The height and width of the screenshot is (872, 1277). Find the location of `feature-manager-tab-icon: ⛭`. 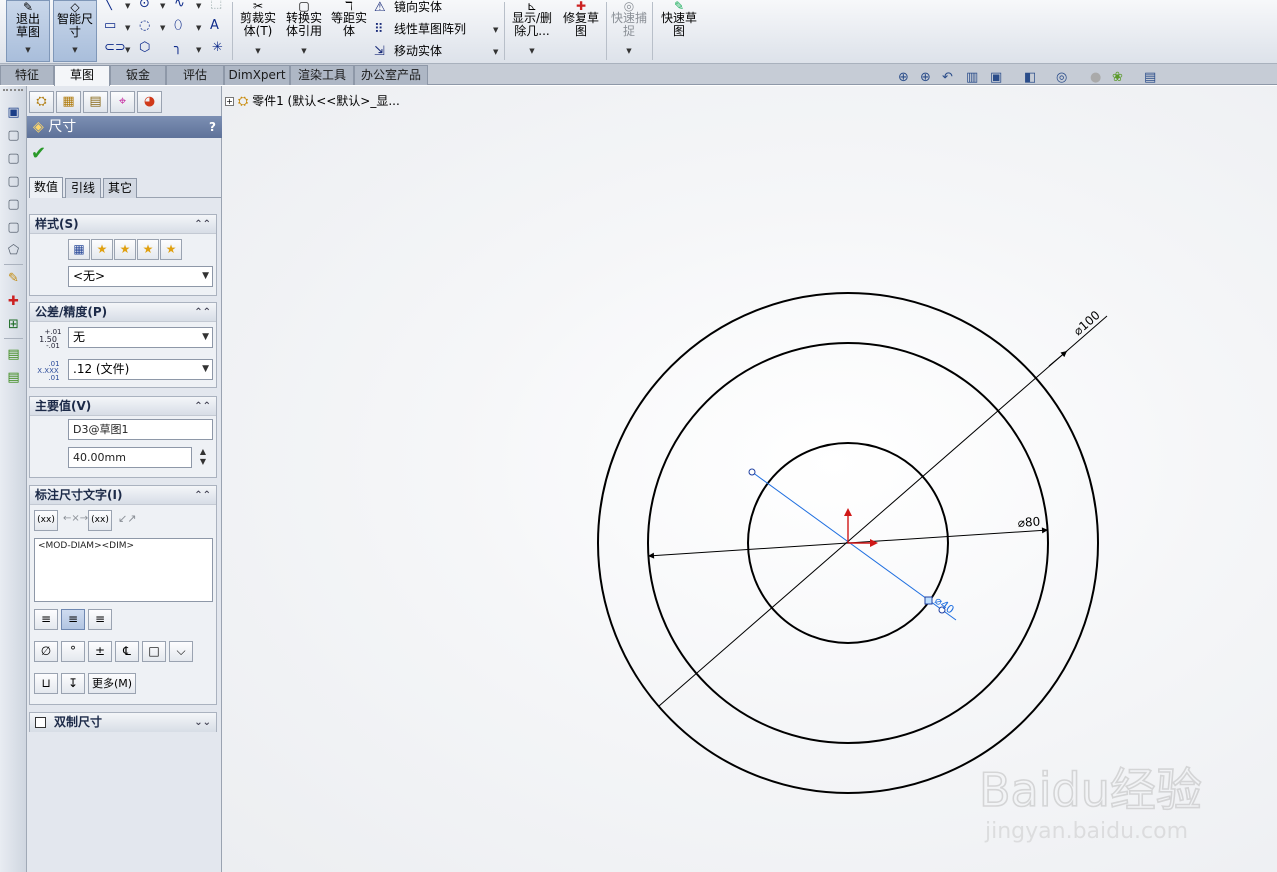

feature-manager-tab-icon: ⛭ is located at coordinates (41, 102).